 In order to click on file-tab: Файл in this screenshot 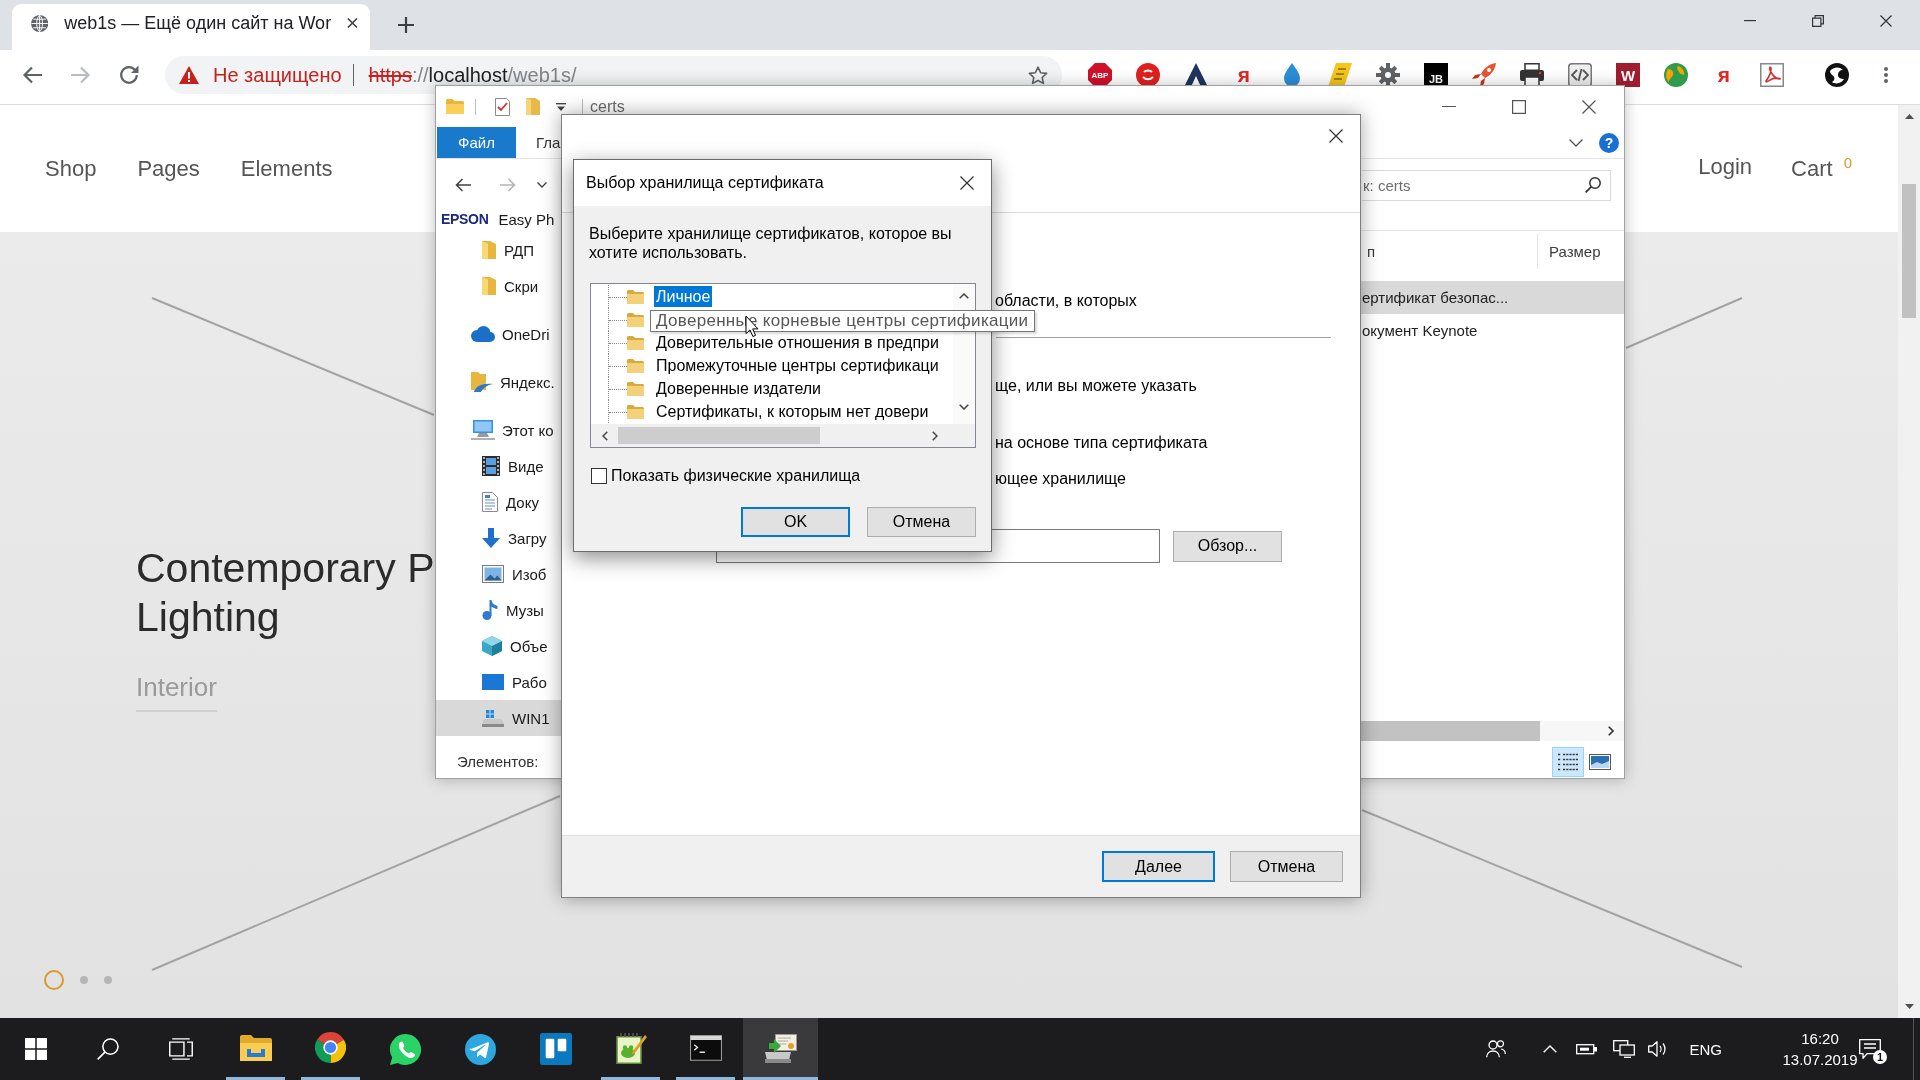, I will do `click(476, 142)`.